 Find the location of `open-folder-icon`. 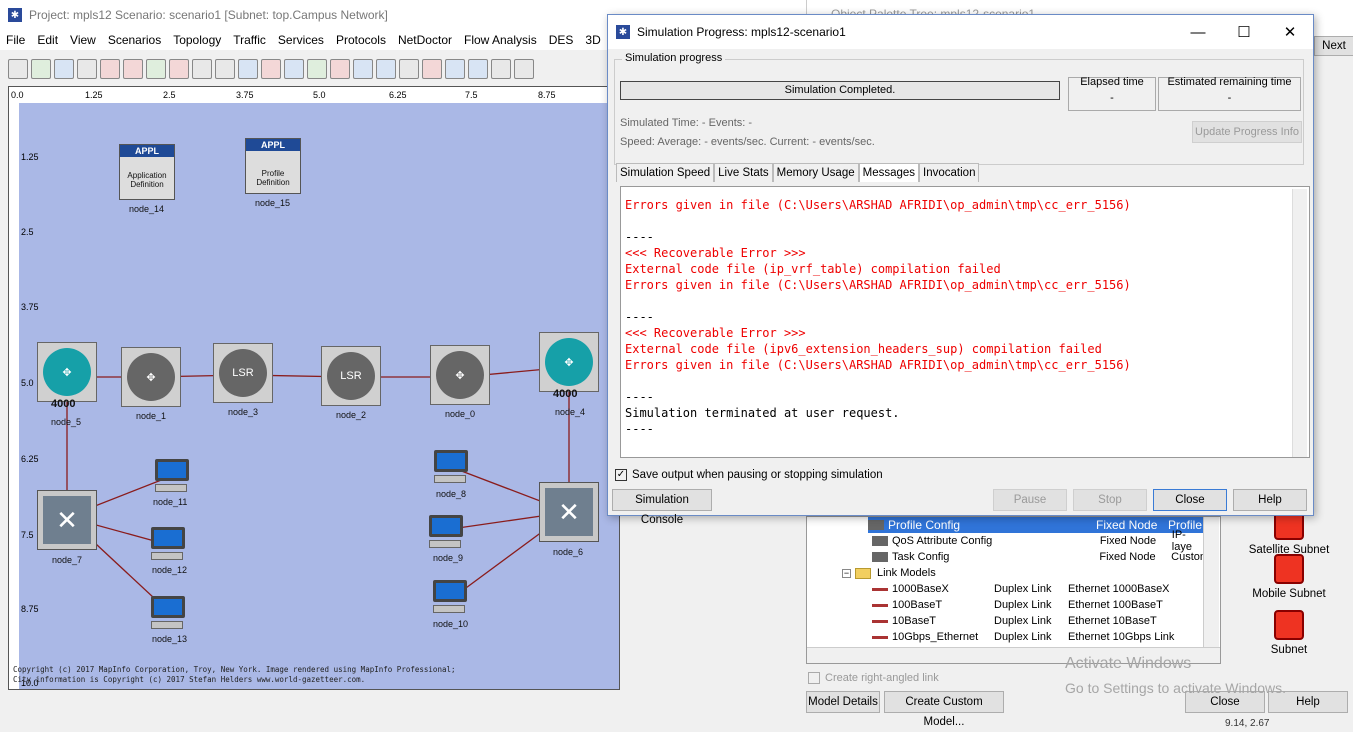

open-folder-icon is located at coordinates (41, 69).